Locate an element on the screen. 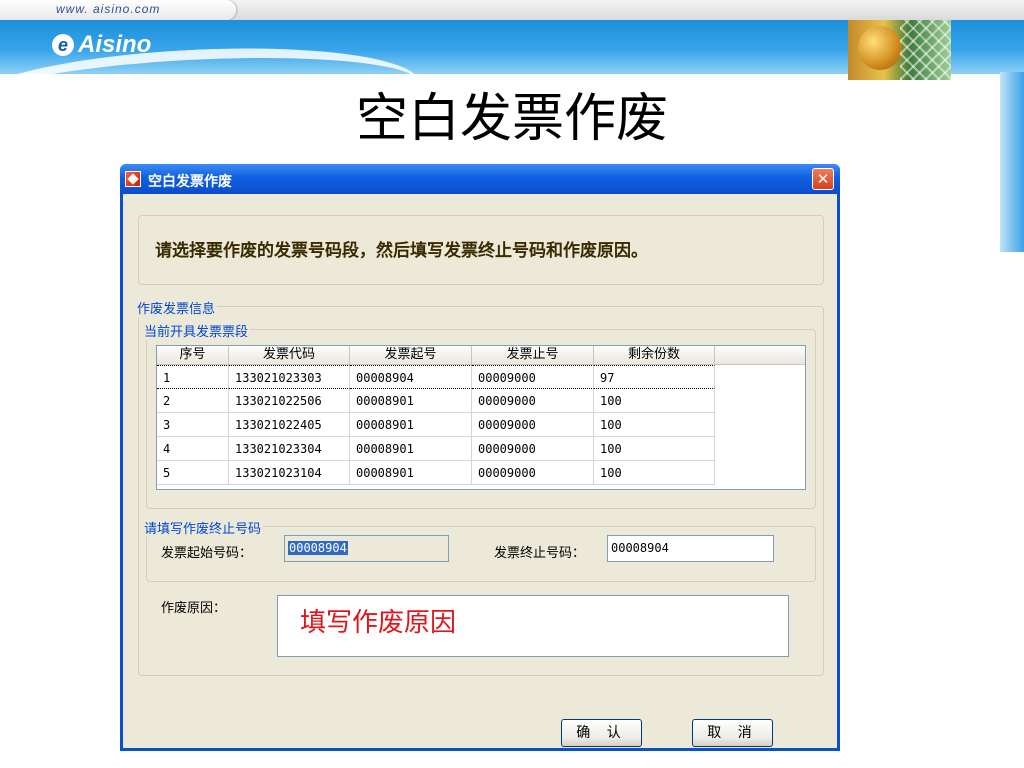 Image resolution: width=1024 pixels, height=768 pixels. table-header: 序号 发票代码 发票起号 发票止号 剩余份数 is located at coordinates (481, 355).